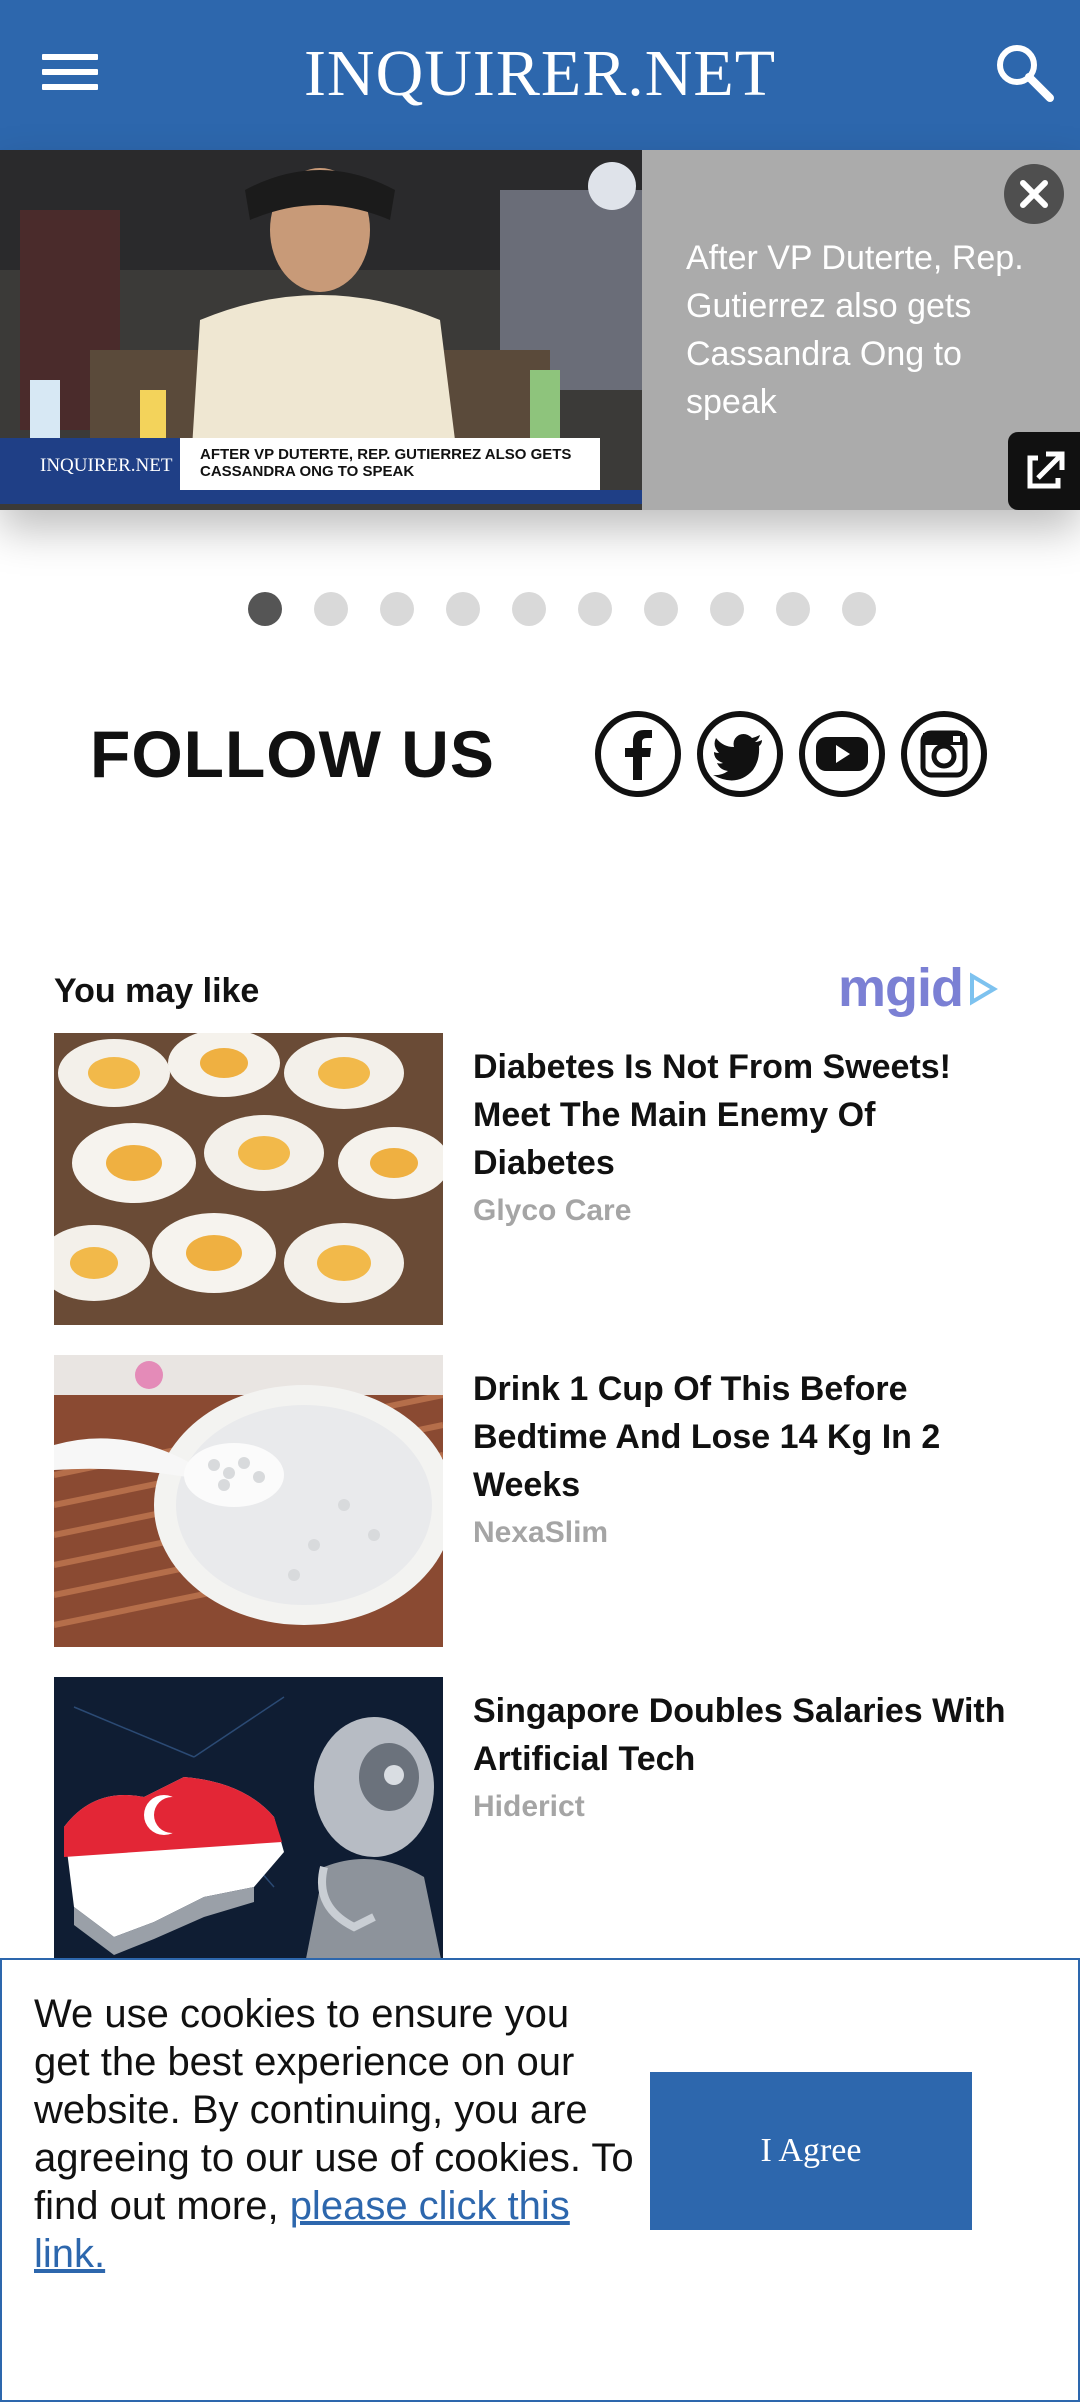 The height and width of the screenshot is (2402, 1080). Describe the element at coordinates (106, 465) in the screenshot. I see `lower-third-brand: INQUIRER.NET` at that location.